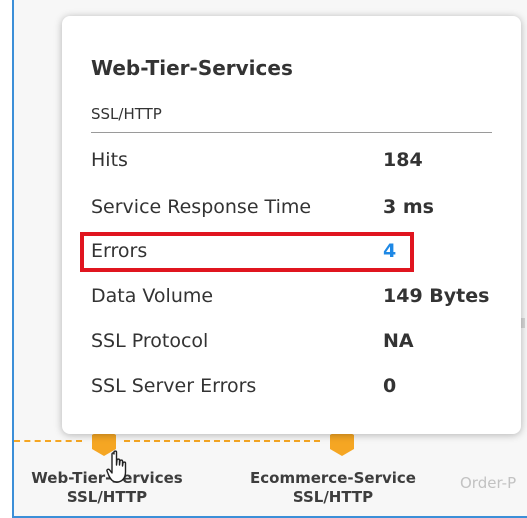 Image resolution: width=527 pixels, height=518 pixels. Describe the element at coordinates (296, 390) in the screenshot. I see `metric-row-ssl-server-errors: SSL Server Errors 0` at that location.